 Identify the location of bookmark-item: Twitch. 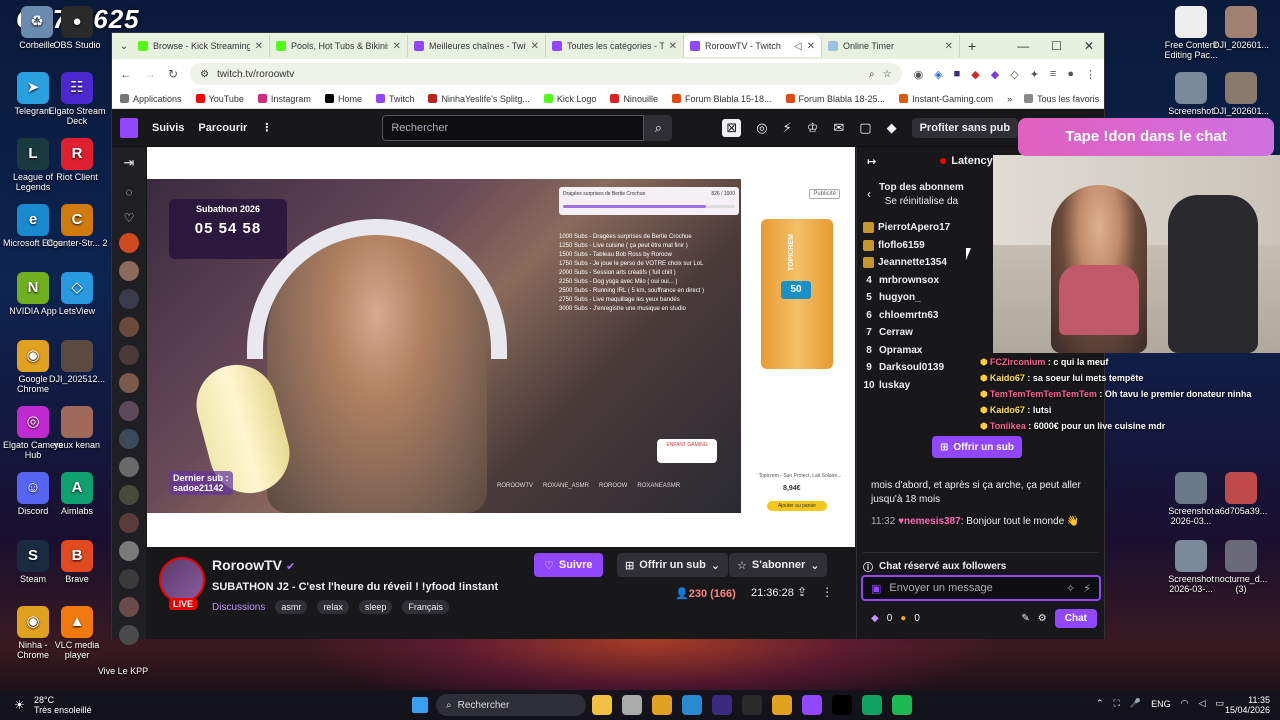
(394, 99).